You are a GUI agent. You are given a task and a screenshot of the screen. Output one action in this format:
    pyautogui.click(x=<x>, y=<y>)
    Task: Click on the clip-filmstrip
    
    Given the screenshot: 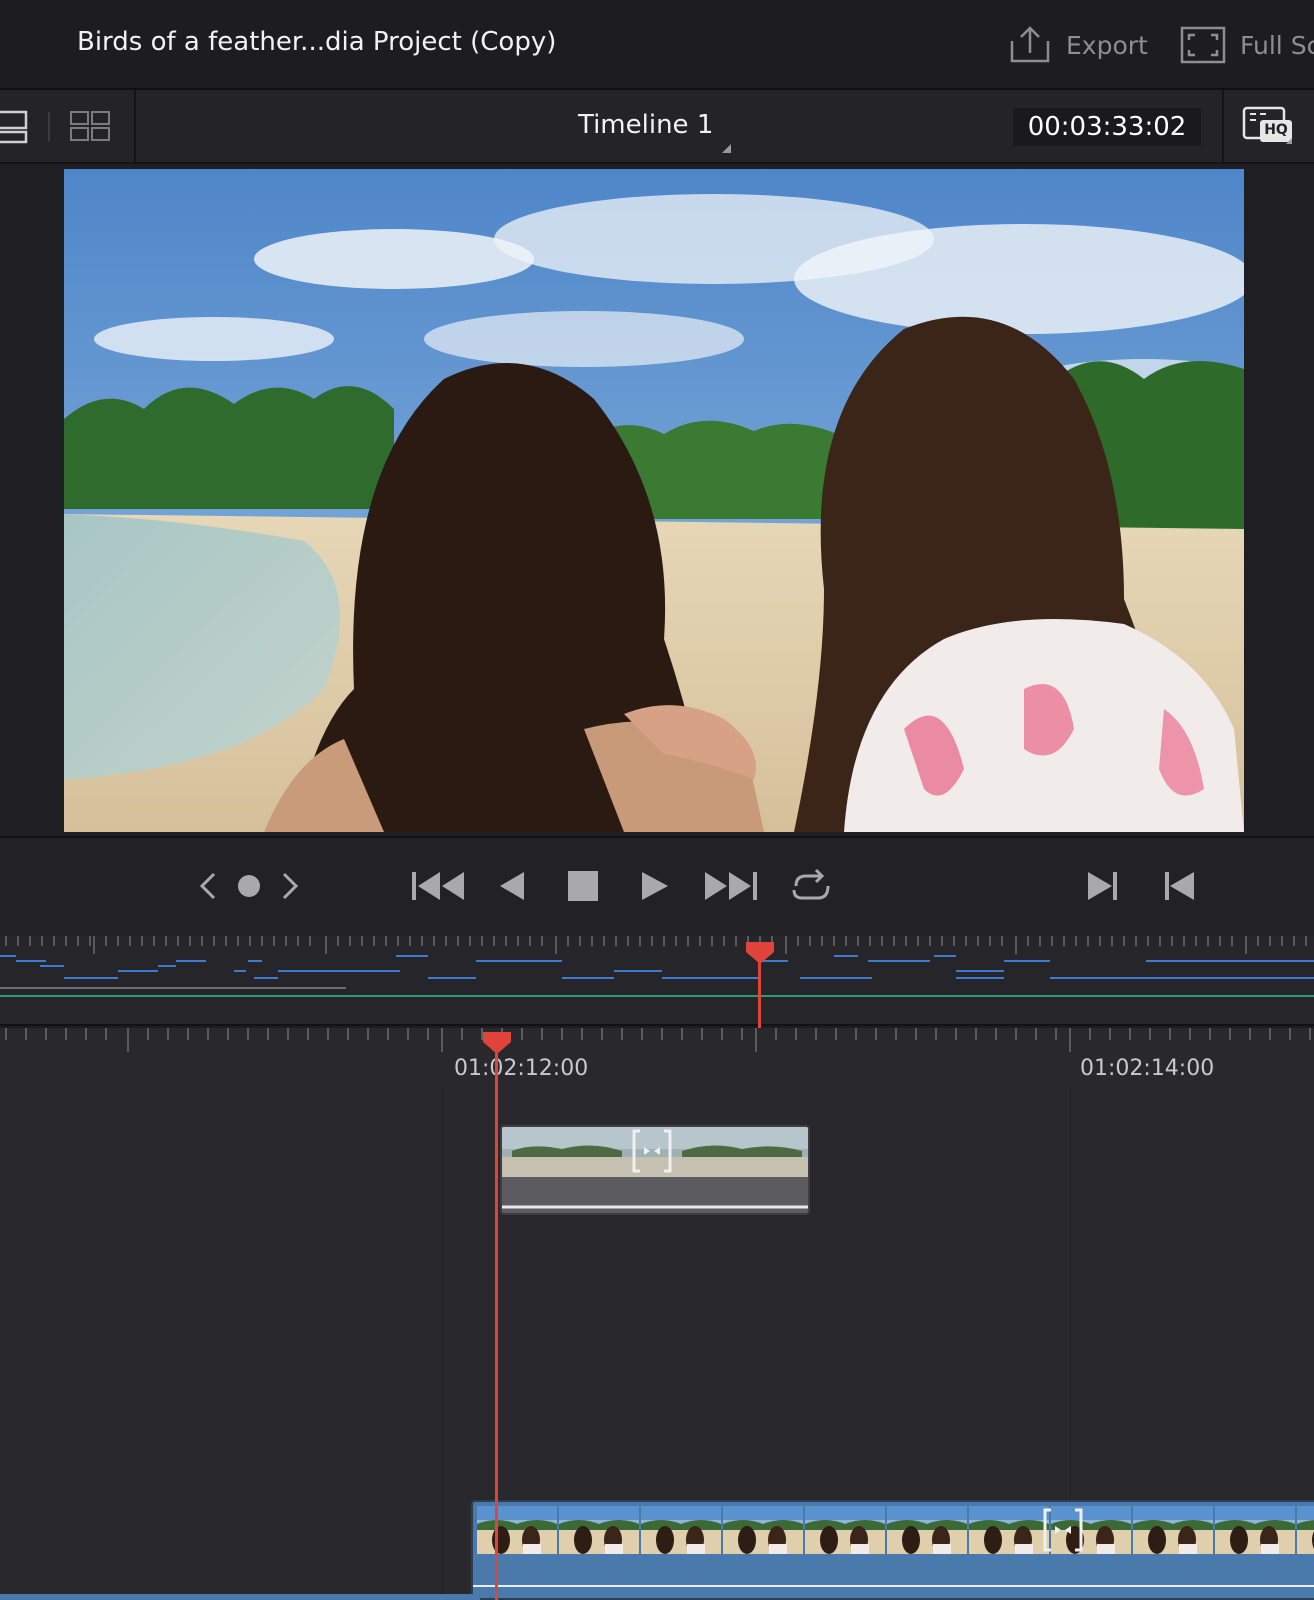 What is the action you would take?
    pyautogui.click(x=893, y=1550)
    